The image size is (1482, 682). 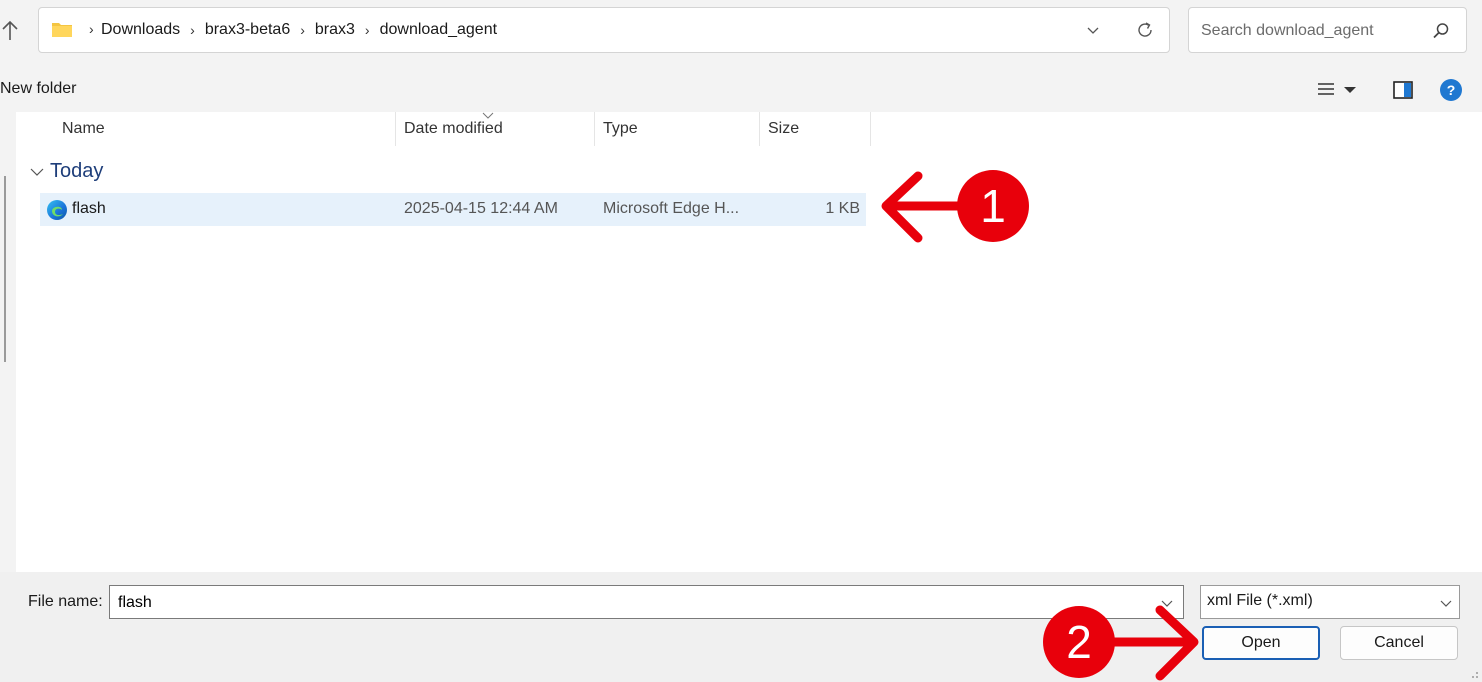 What do you see at coordinates (1145, 30) in the screenshot?
I see `refresh-icon` at bounding box center [1145, 30].